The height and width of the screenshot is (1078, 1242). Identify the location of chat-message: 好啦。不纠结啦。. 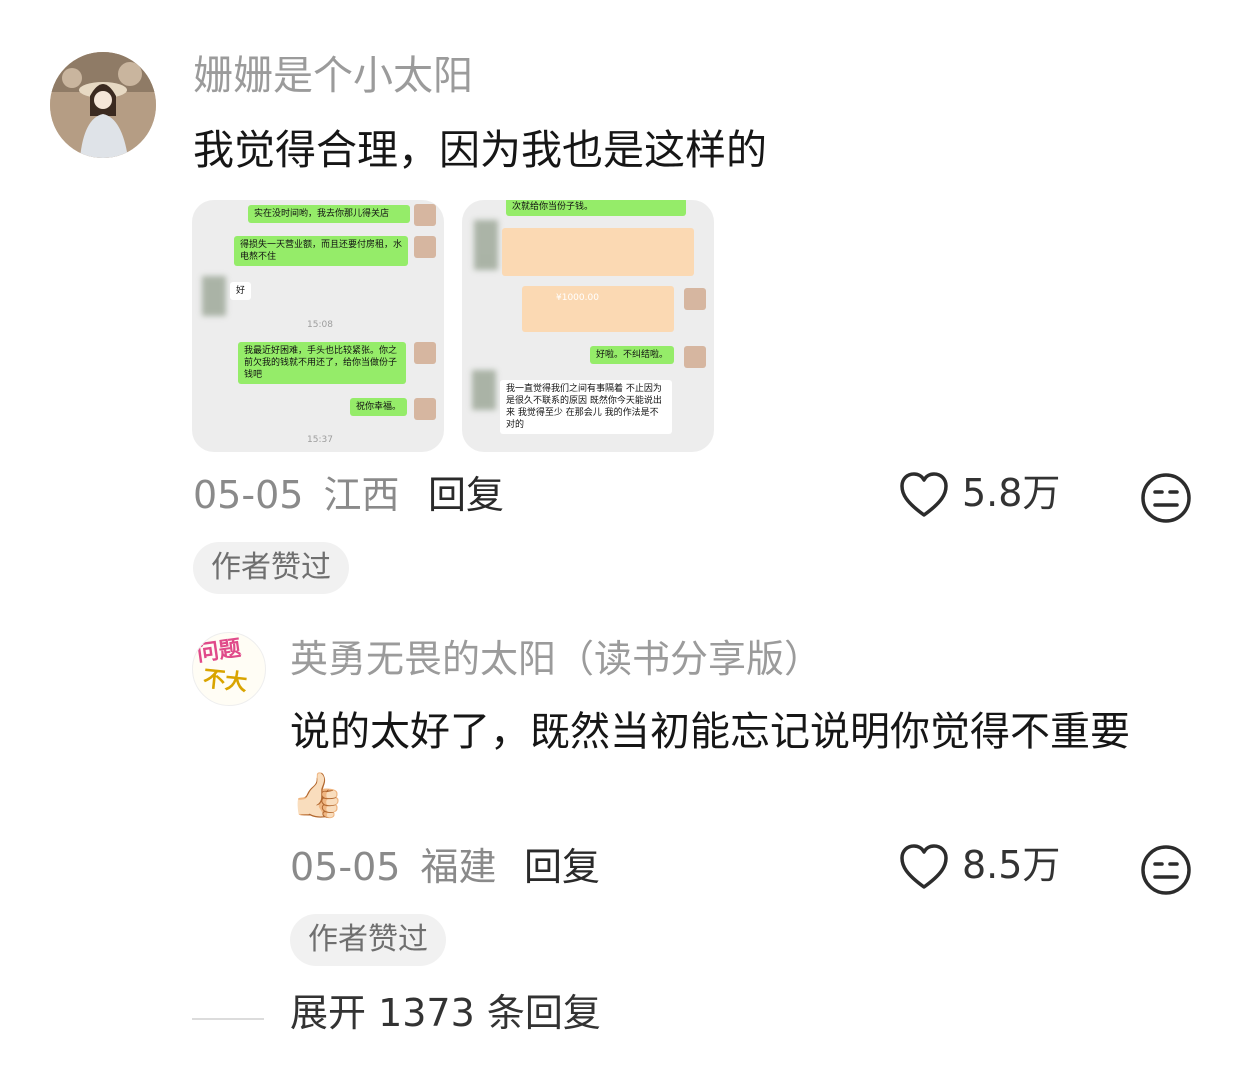
(632, 355).